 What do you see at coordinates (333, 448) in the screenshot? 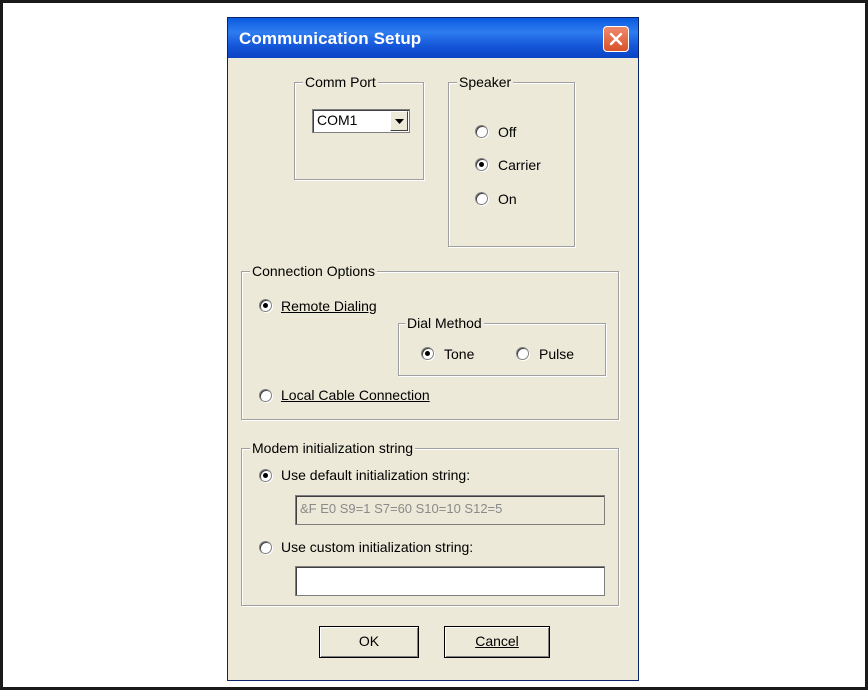
I see `modem-init-legend: Modem initialization string` at bounding box center [333, 448].